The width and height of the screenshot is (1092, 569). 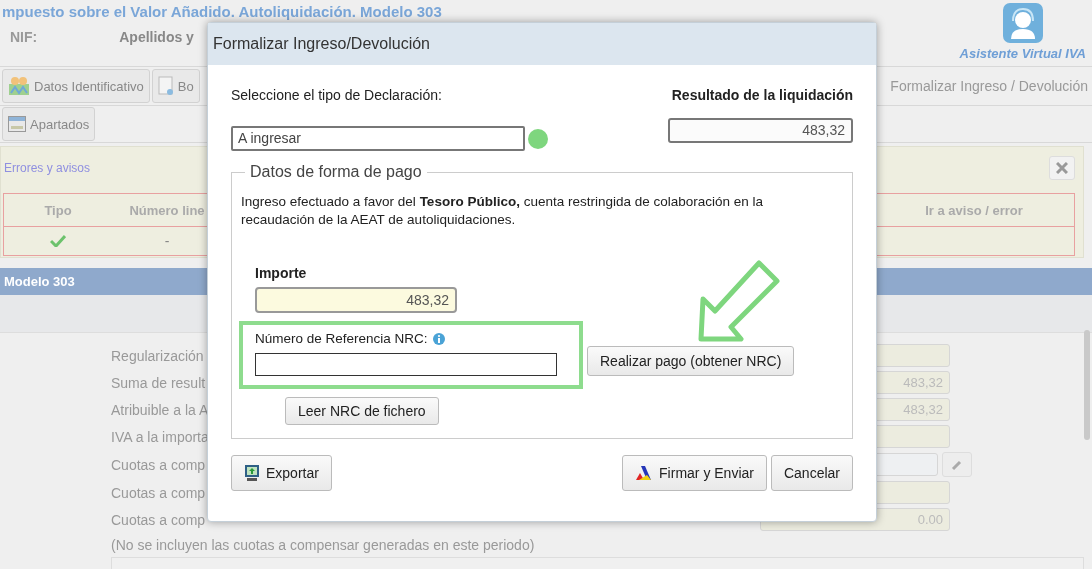 I want to click on nif-label: NIF:, so click(x=24, y=37).